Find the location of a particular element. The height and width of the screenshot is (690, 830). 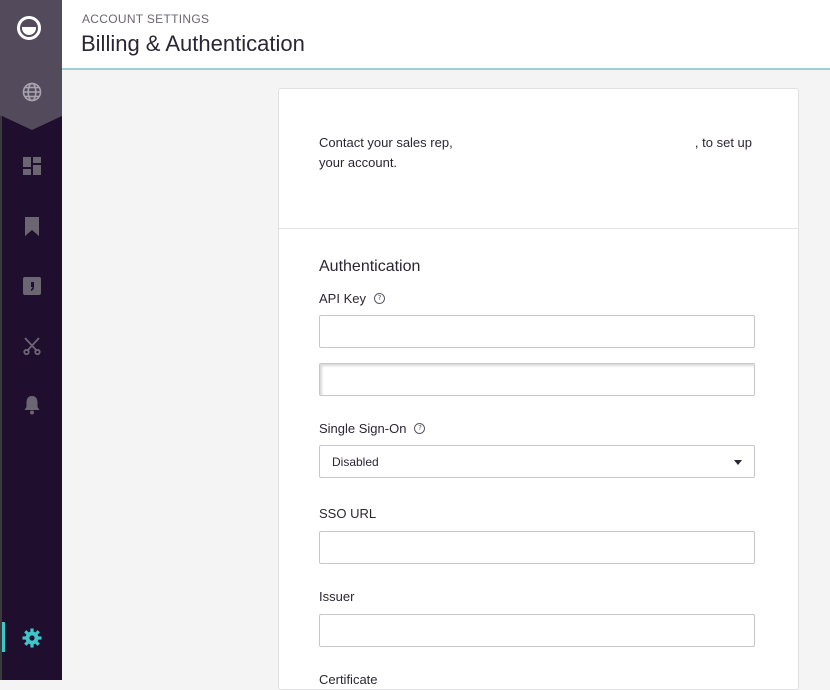

bell-icon is located at coordinates (32, 405).